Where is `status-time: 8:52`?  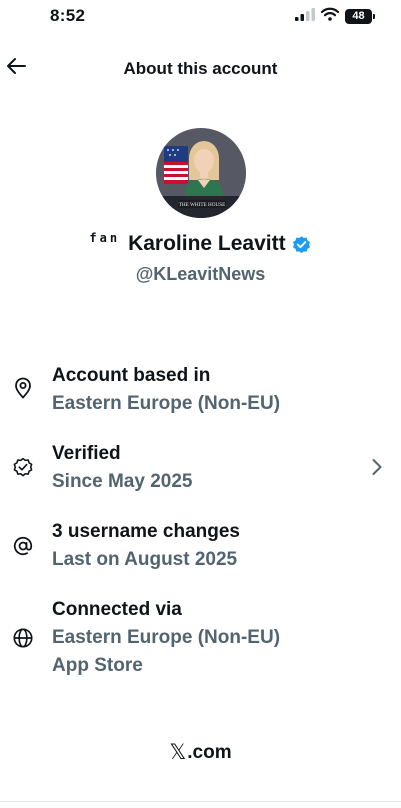 status-time: 8:52 is located at coordinates (68, 15).